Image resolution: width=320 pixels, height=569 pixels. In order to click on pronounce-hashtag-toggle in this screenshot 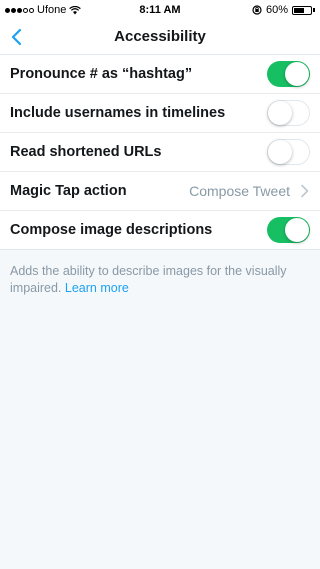, I will do `click(288, 74)`.